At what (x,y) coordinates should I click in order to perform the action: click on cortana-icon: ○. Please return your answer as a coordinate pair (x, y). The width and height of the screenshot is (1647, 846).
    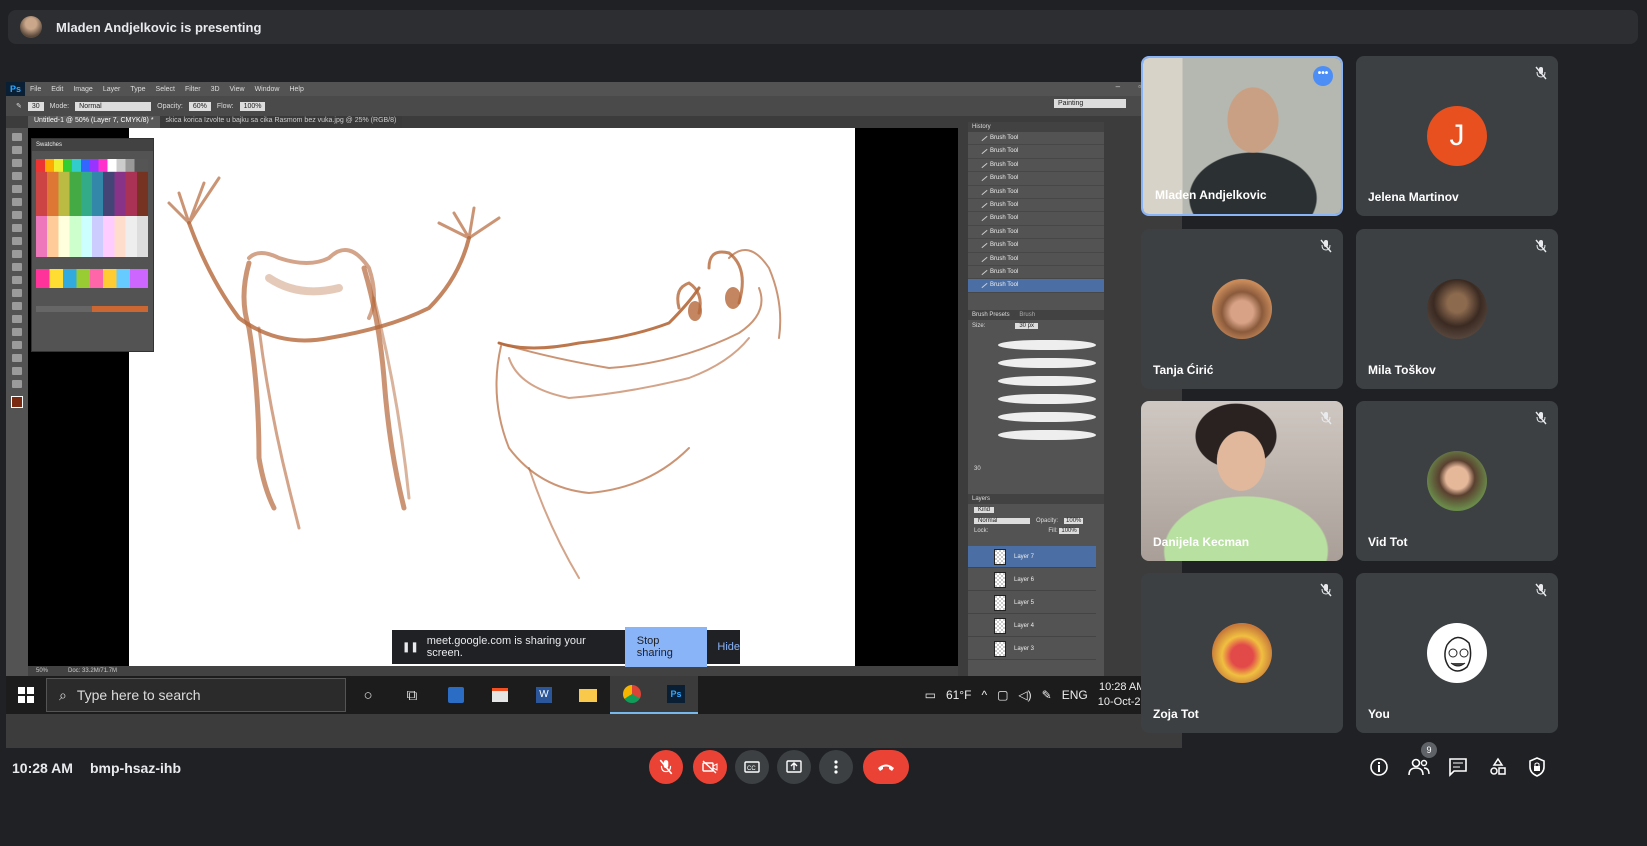
    Looking at the image, I should click on (368, 695).